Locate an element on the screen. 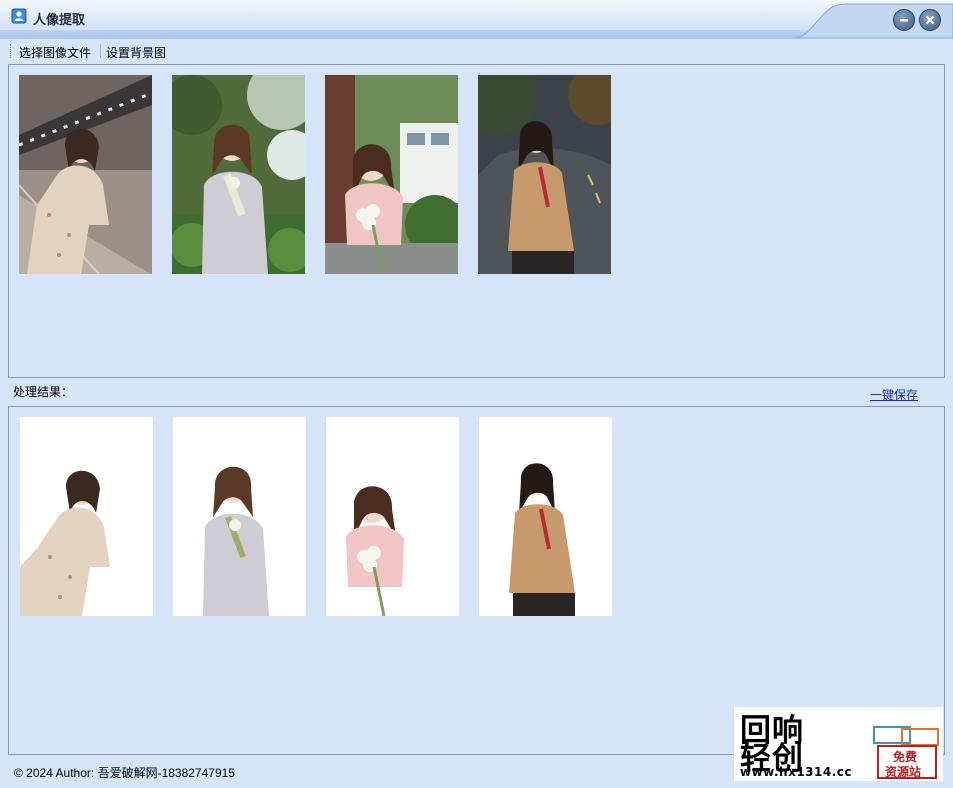 Image resolution: width=953 pixels, height=788 pixels. monitor-logo-icon is located at coordinates (906, 736).